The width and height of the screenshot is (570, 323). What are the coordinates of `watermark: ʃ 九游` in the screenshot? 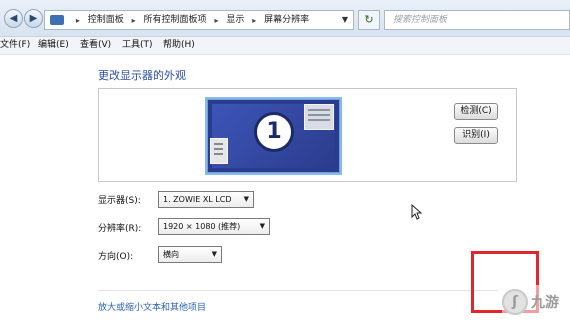 It's located at (535, 302).